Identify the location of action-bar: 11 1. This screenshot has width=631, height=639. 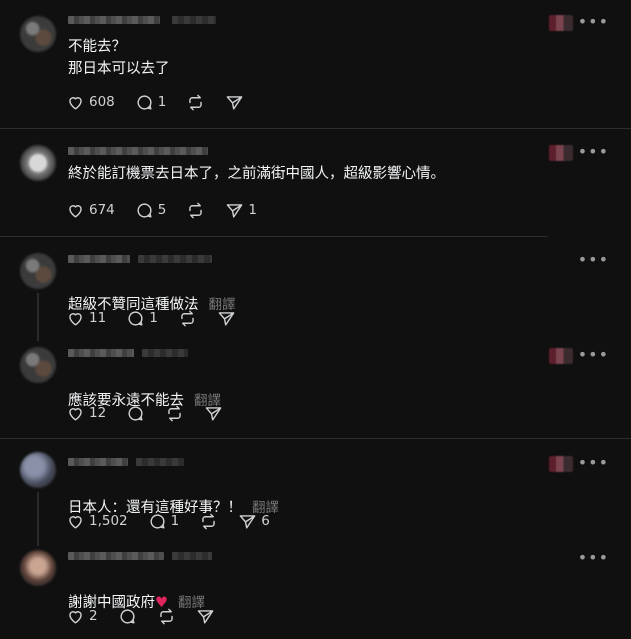
(161, 318).